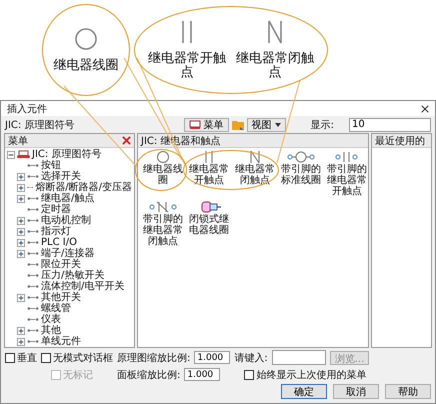 The width and height of the screenshot is (436, 404). I want to click on caret-icon, so click(277, 124).